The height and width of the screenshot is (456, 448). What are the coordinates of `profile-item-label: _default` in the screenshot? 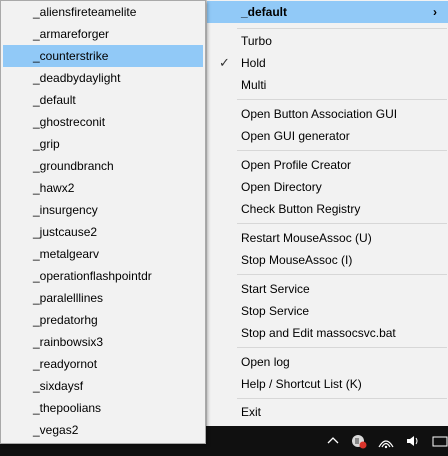 It's located at (54, 100).